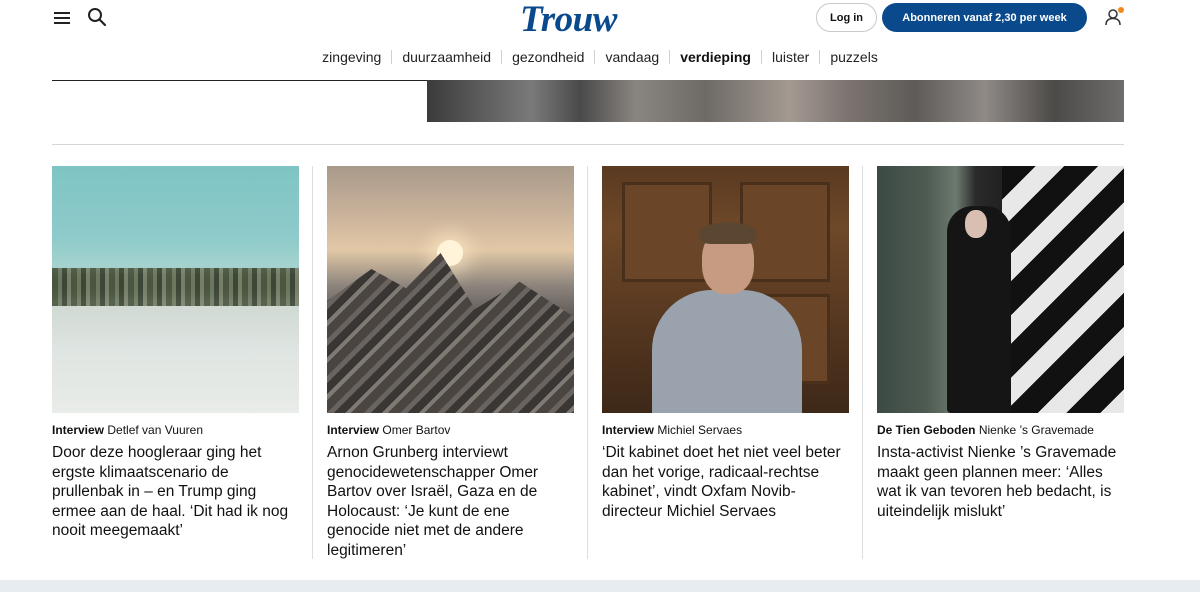 This screenshot has height=592, width=1200. I want to click on nav-item-vandaag: vandaag, so click(632, 57).